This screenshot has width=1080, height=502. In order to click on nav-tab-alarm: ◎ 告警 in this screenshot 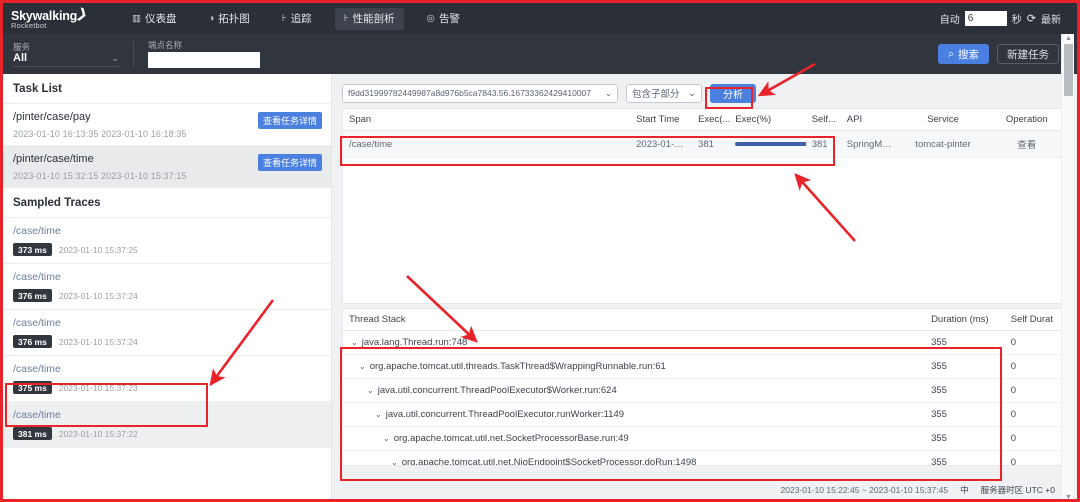, I will do `click(443, 19)`.